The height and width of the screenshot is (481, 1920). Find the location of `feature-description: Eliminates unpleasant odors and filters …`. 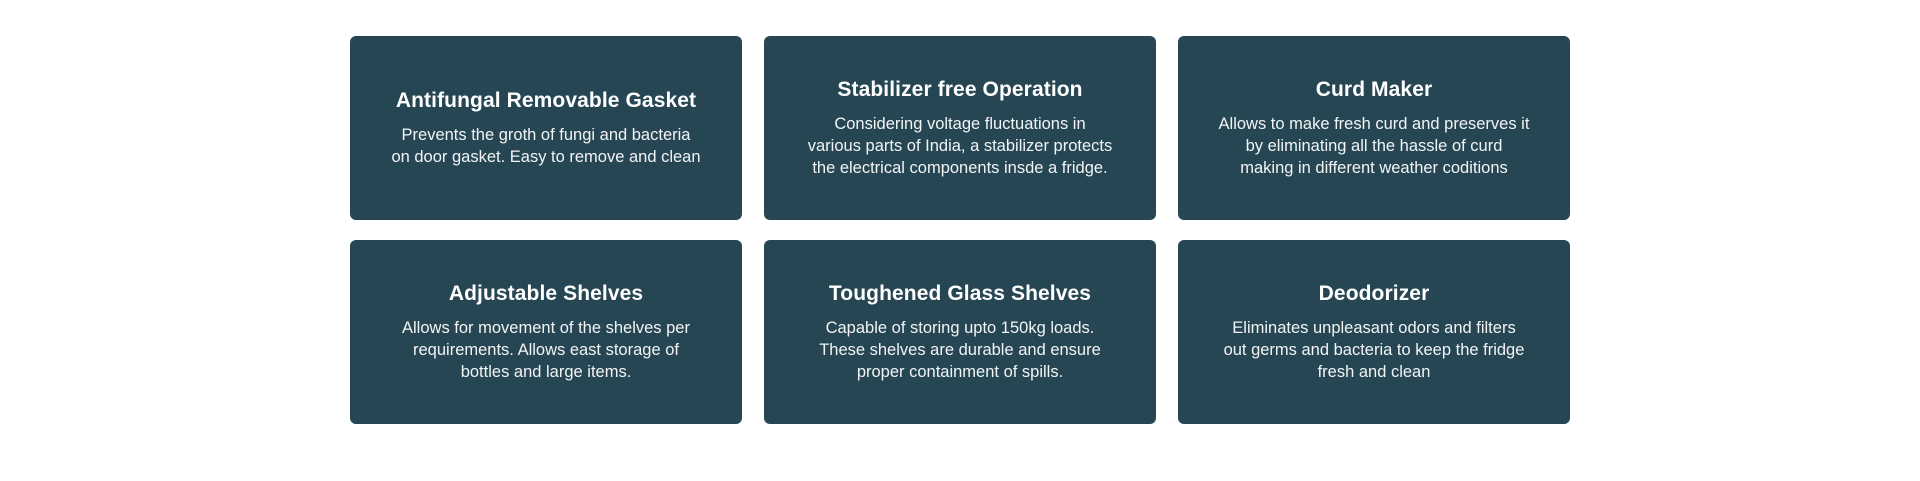

feature-description: Eliminates unpleasant odors and filters … is located at coordinates (1374, 350).